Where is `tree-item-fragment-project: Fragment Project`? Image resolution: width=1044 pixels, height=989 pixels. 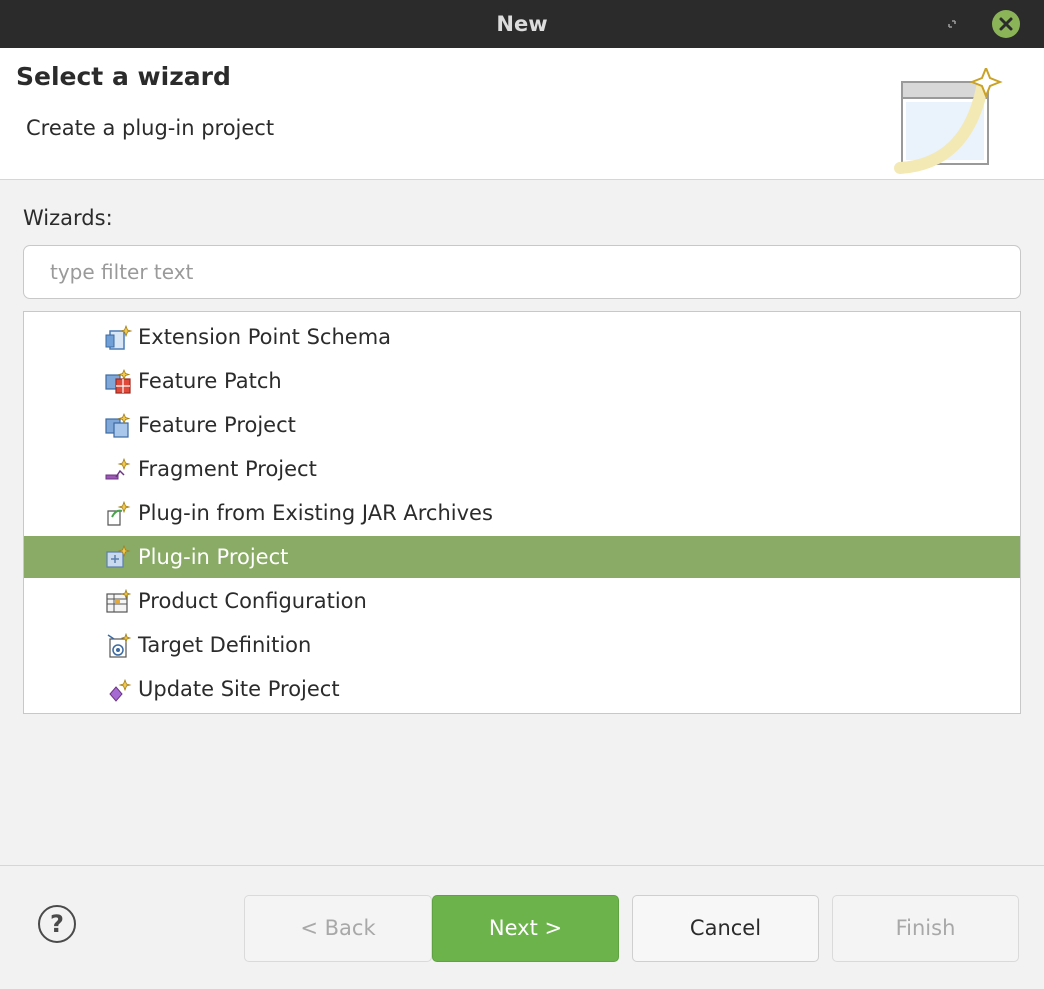 tree-item-fragment-project: Fragment Project is located at coordinates (522, 469).